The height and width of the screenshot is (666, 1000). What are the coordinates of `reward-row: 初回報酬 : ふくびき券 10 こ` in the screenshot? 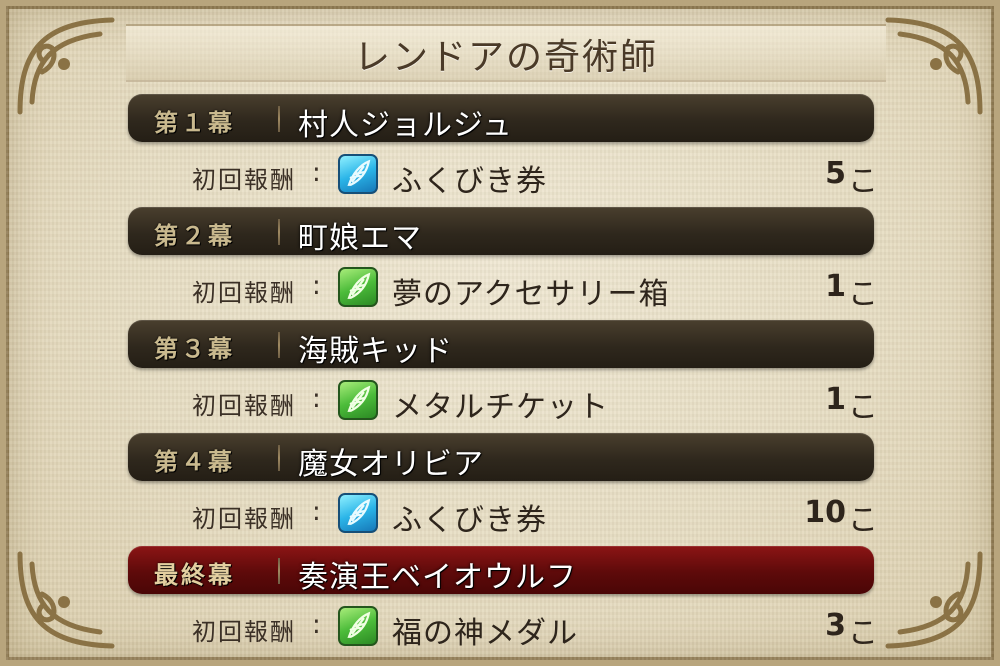 It's located at (500, 514).